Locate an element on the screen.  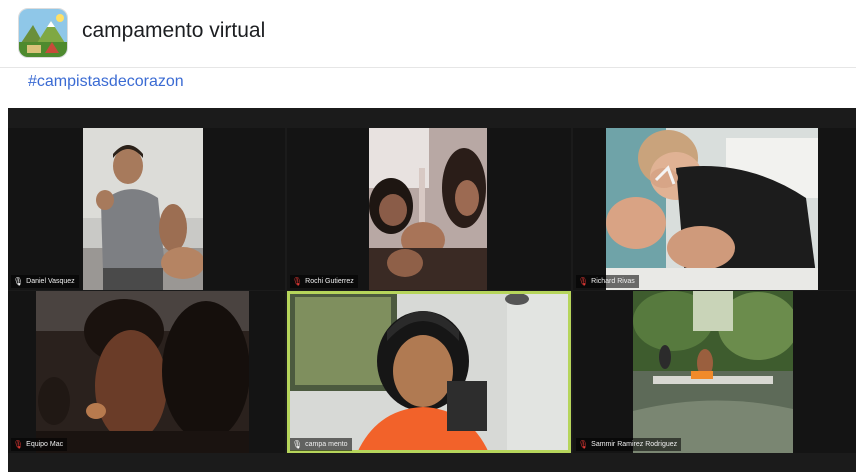
participant-name: Richard Rivas is located at coordinates (613, 281).